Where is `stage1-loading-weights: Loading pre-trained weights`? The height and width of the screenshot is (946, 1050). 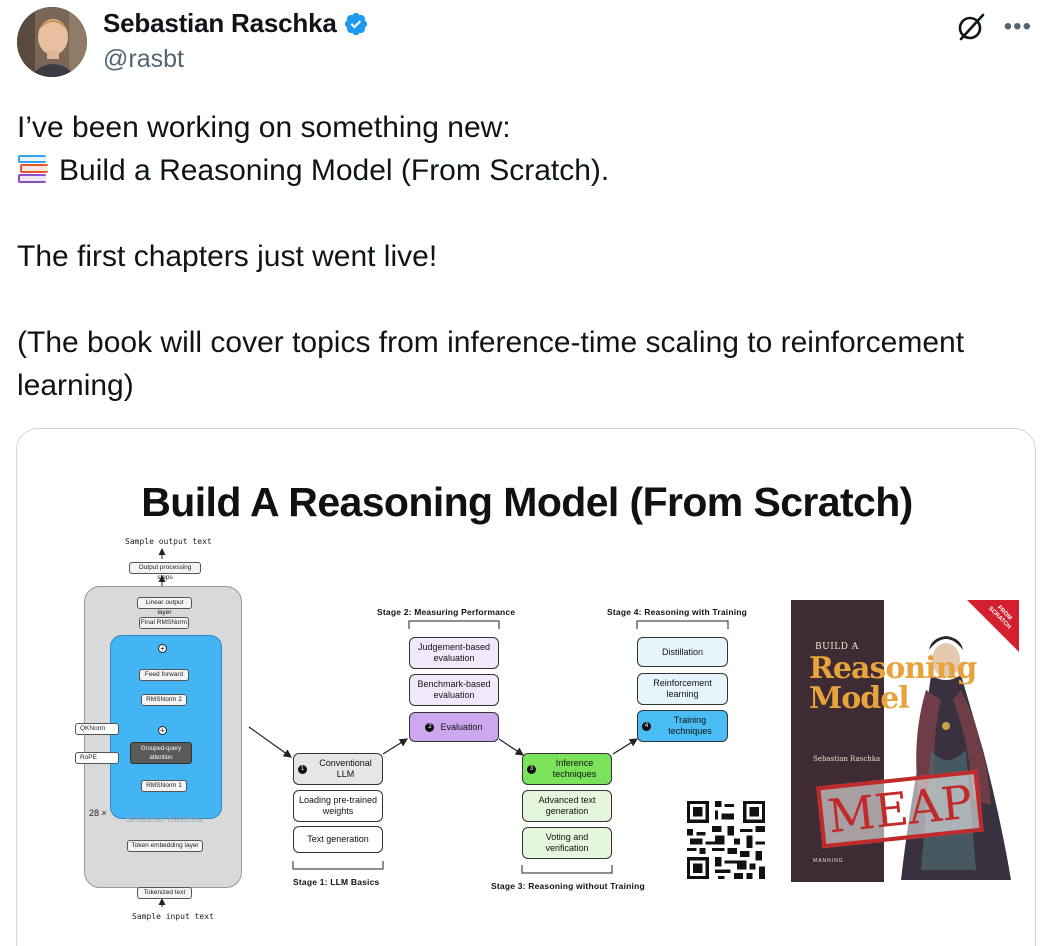
stage1-loading-weights: Loading pre-trained weights is located at coordinates (338, 806).